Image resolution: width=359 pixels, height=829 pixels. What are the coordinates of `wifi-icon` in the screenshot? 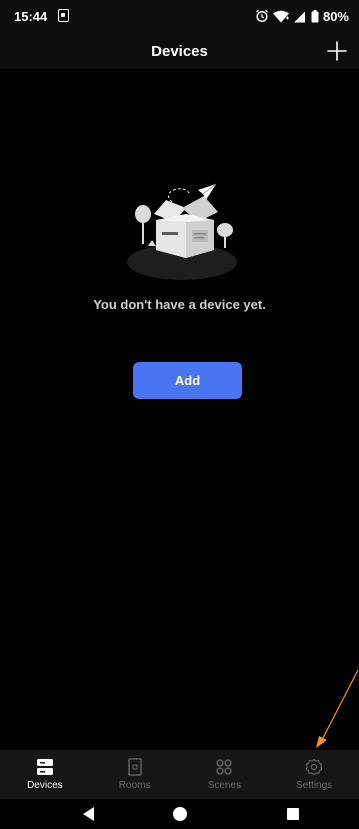 It's located at (280, 16).